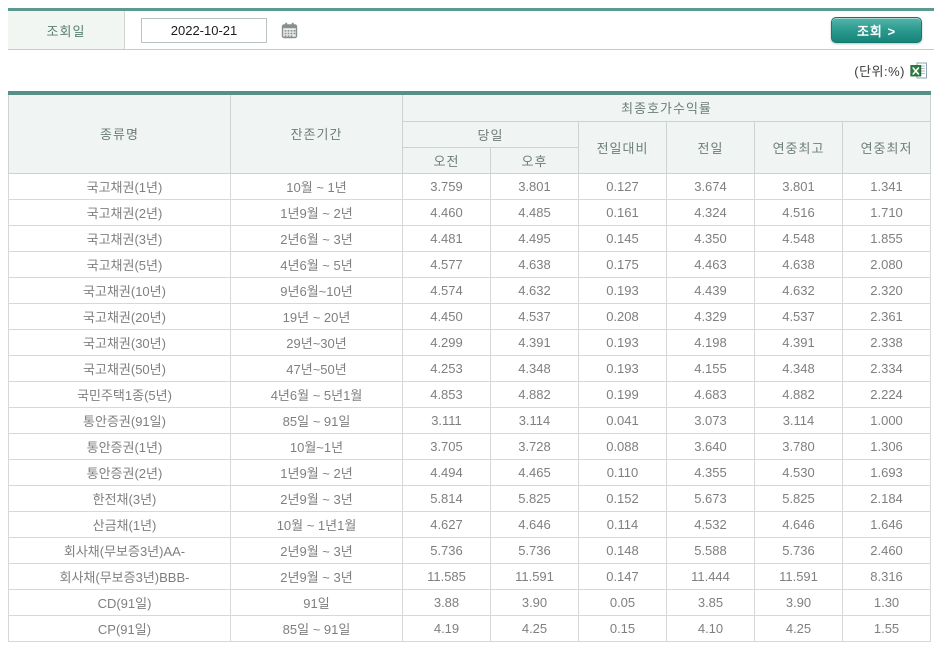 The width and height of the screenshot is (942, 668). I want to click on header-am: 오전, so click(446, 160).